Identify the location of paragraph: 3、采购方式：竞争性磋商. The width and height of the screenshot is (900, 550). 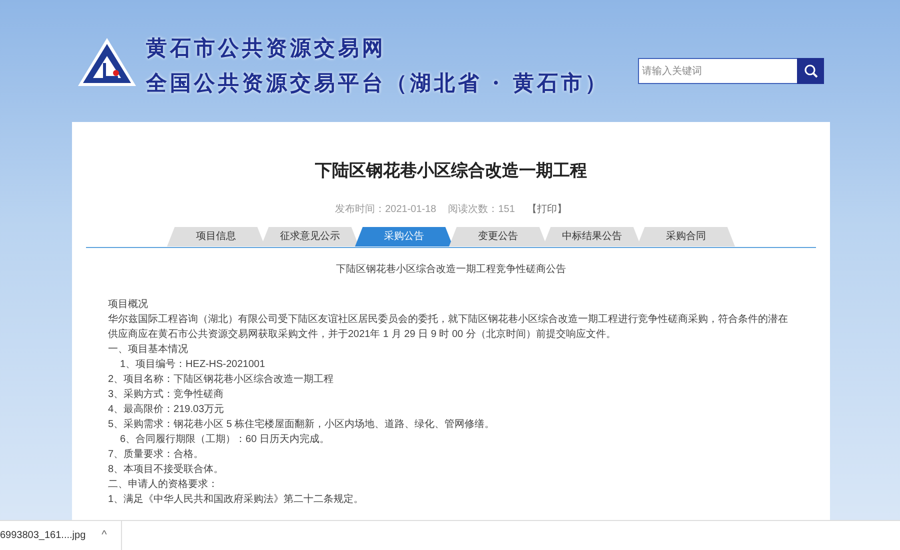
(166, 395).